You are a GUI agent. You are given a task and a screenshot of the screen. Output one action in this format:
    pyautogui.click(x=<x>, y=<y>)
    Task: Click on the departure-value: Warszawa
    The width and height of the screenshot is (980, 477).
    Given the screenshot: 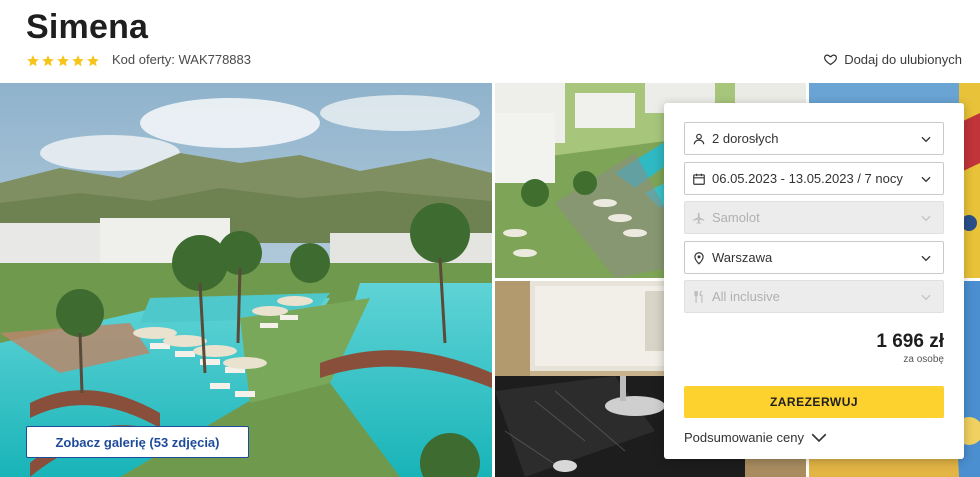 What is the action you would take?
    pyautogui.click(x=742, y=257)
    